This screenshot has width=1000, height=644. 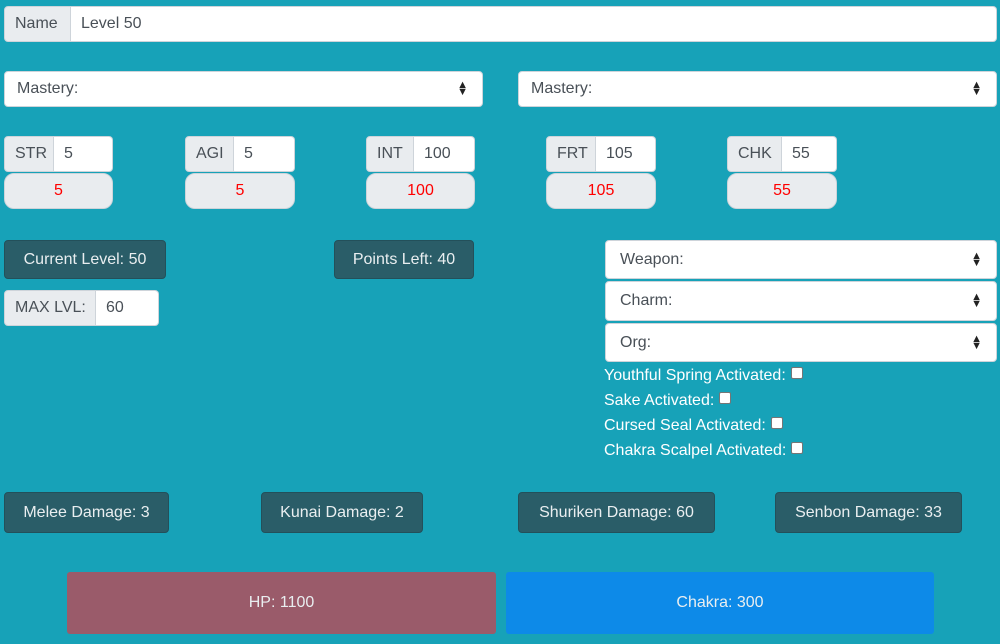 What do you see at coordinates (720, 603) in the screenshot?
I see `chakra-bar: Chakra: 300` at bounding box center [720, 603].